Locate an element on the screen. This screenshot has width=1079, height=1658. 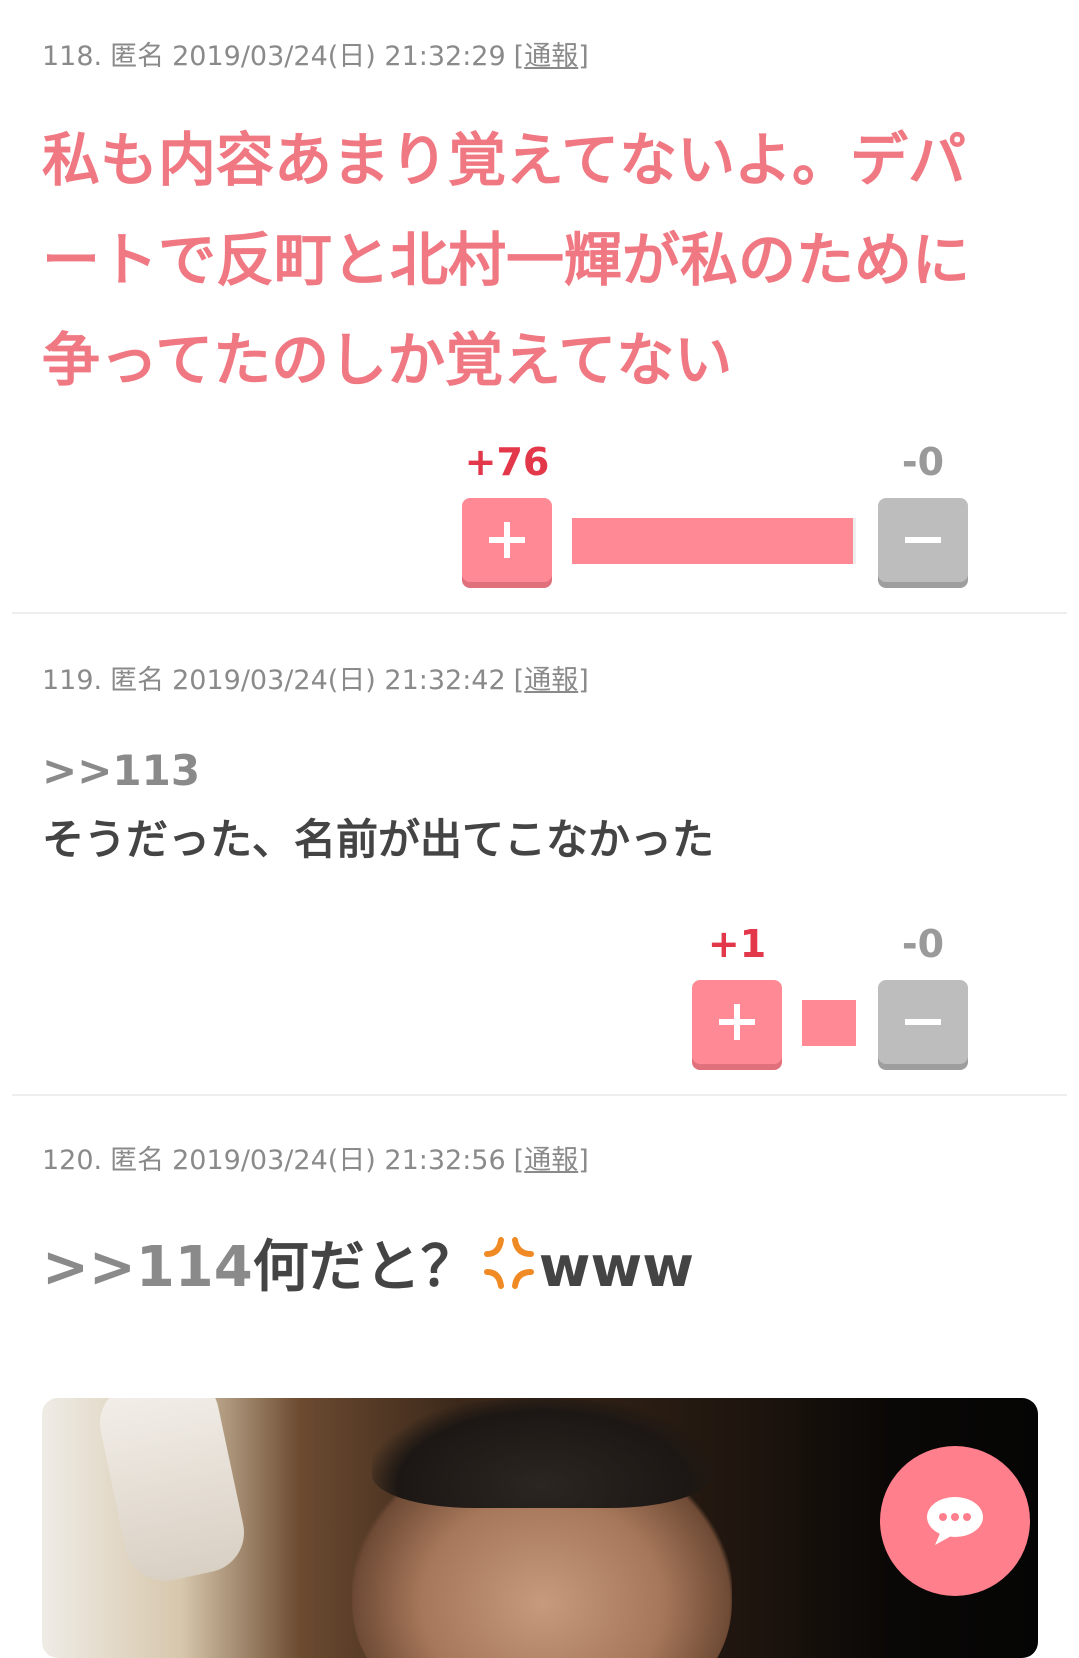
comment-date: 2019/03/24(日) 21:32:29 is located at coordinates (339, 56).